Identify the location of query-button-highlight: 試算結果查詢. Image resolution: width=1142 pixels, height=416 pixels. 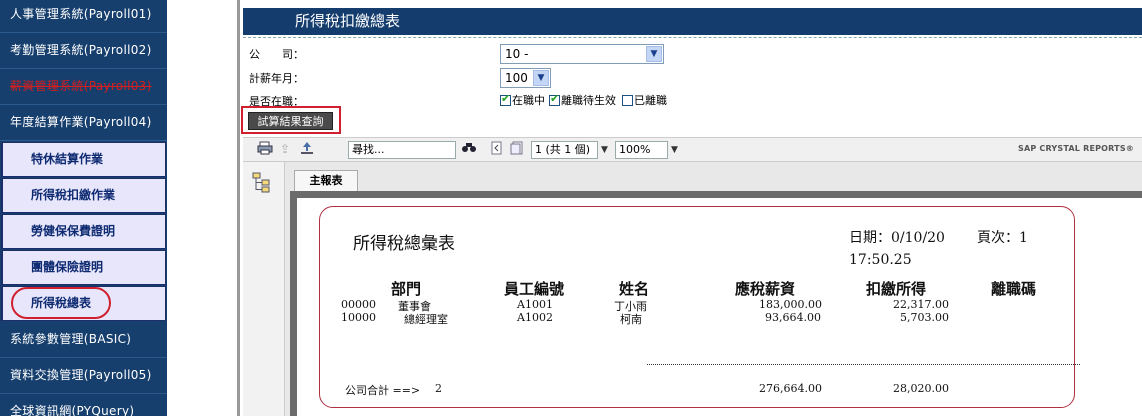
(291, 120).